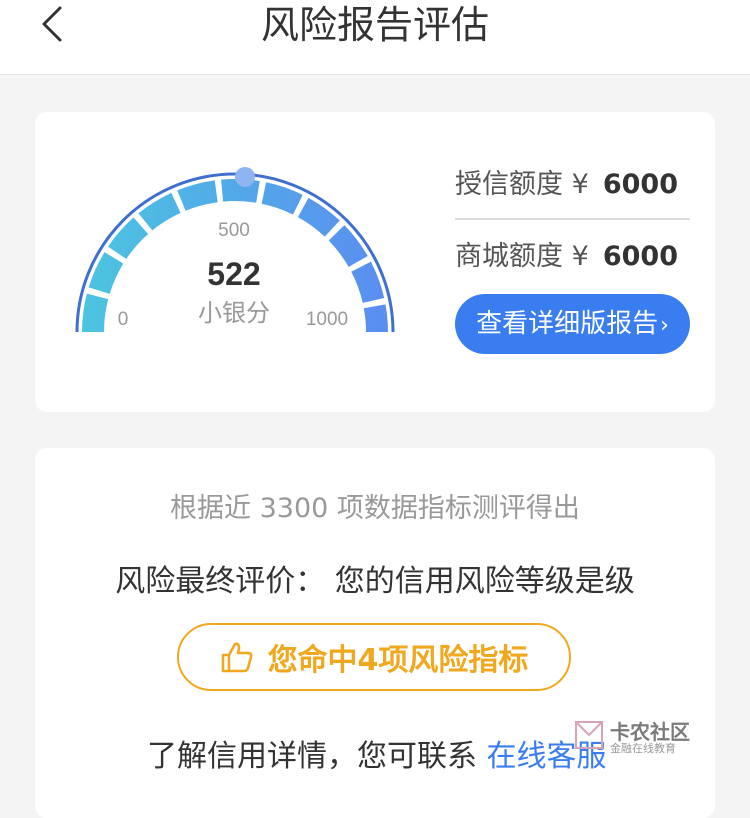  I want to click on risk-indicators-button: 您命中4项风险指标, so click(374, 657).